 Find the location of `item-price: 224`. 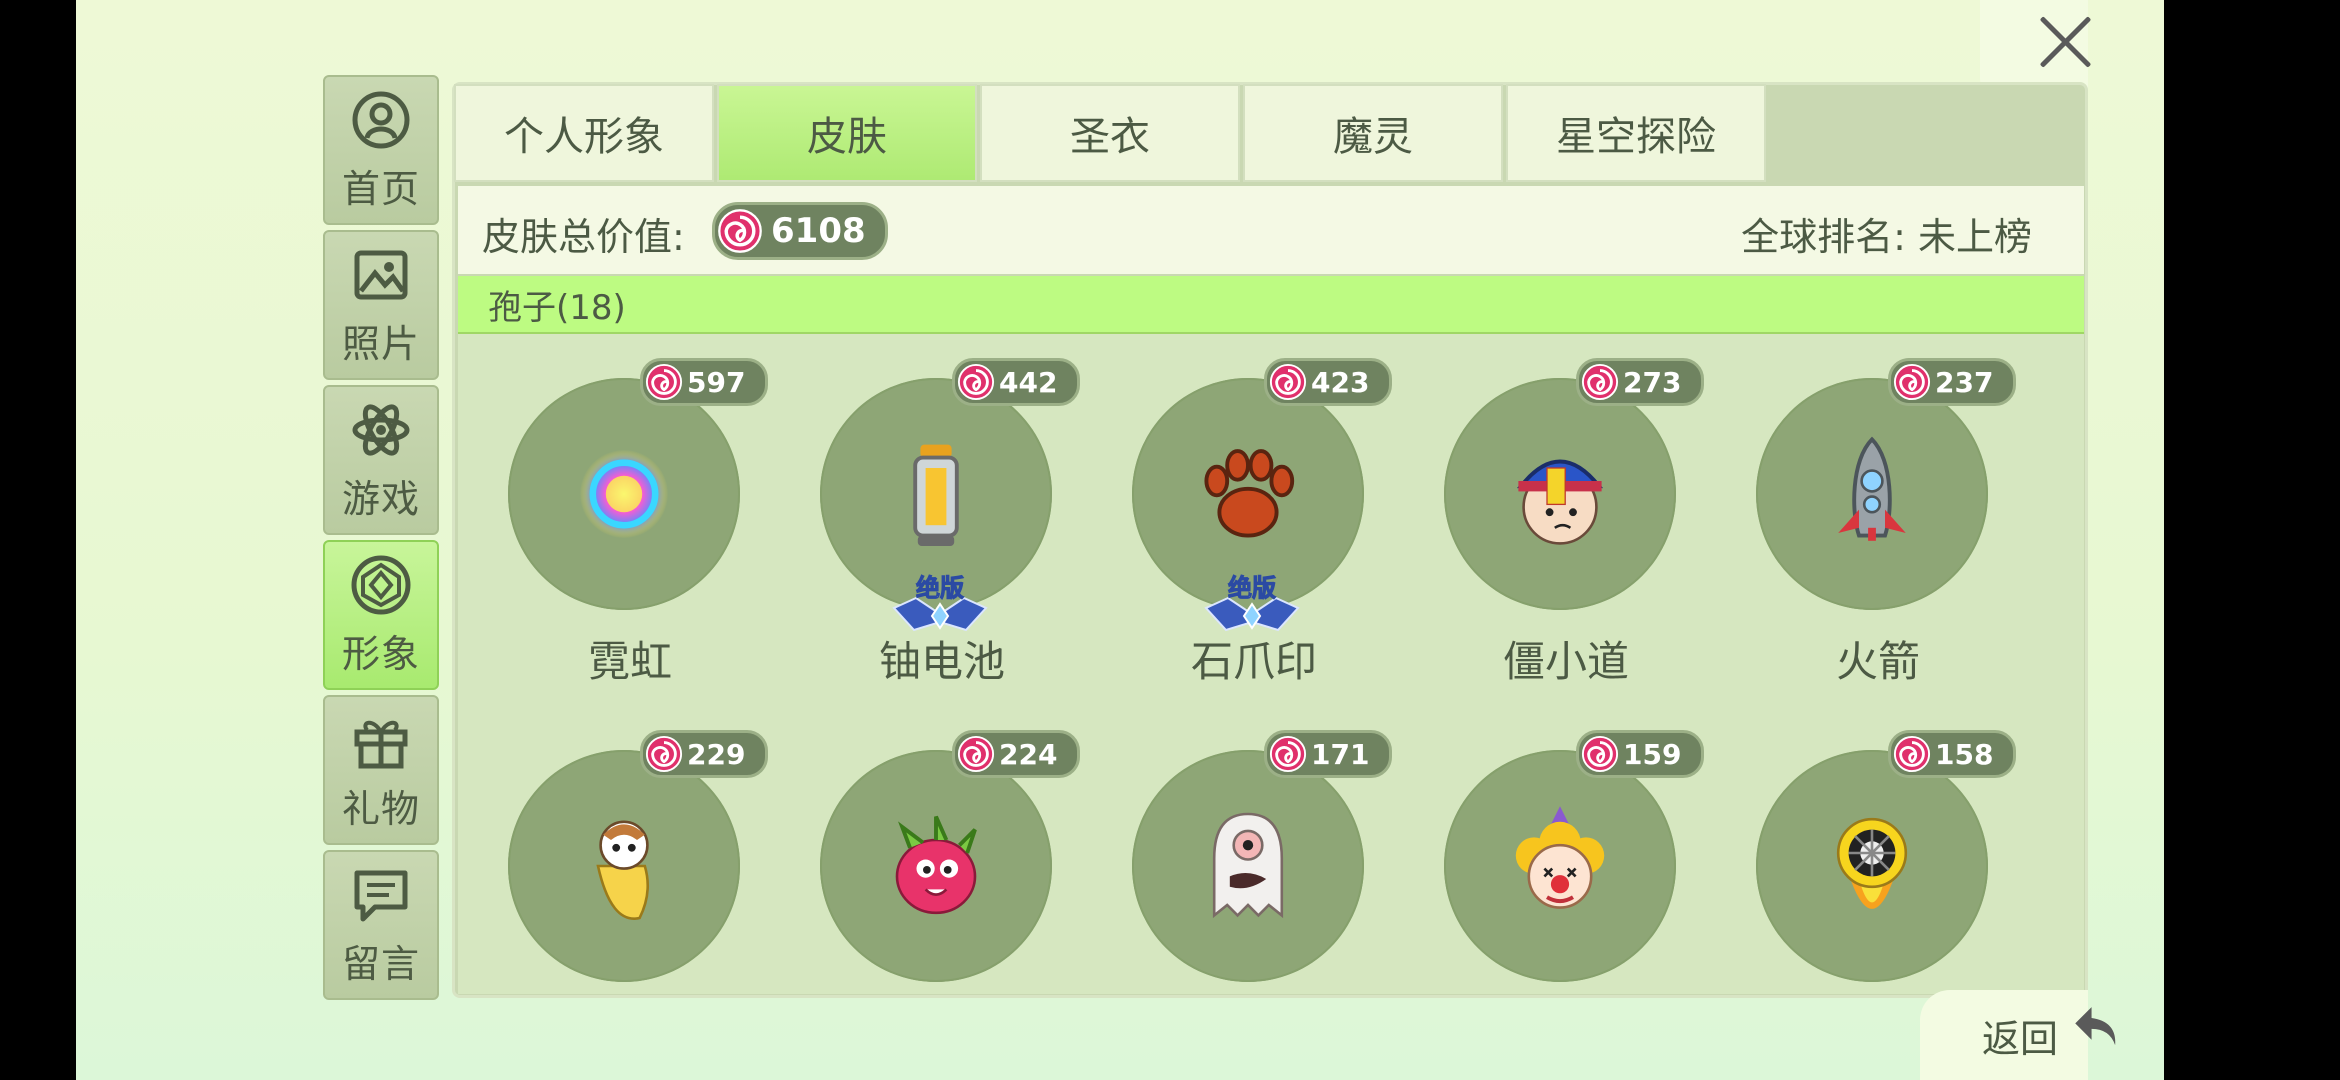

item-price: 224 is located at coordinates (1028, 754).